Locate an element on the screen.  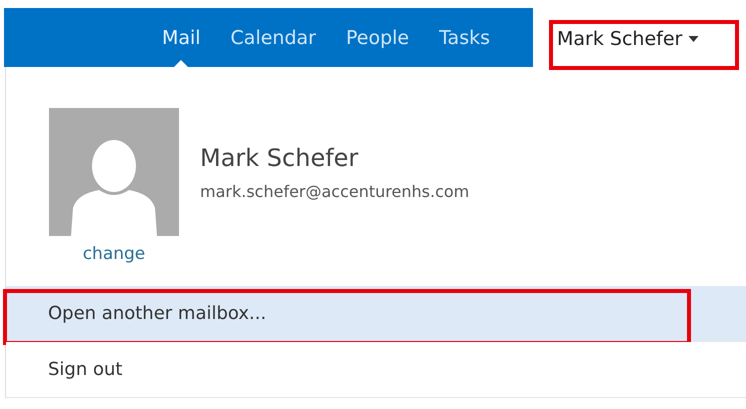
nav-tab: Calendar is located at coordinates (273, 37).